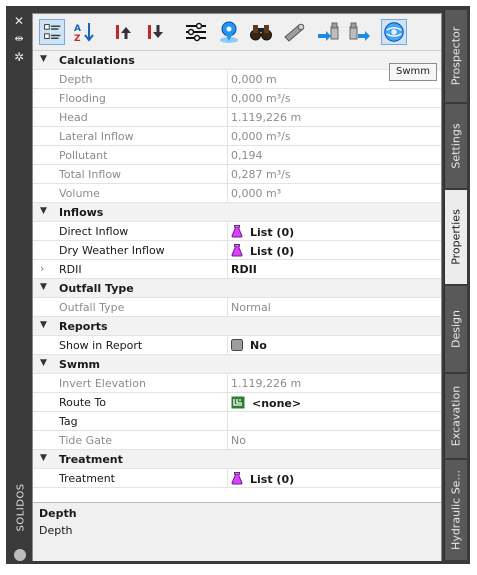 This screenshot has height=575, width=477. Describe the element at coordinates (83, 402) in the screenshot. I see `property-label: Route To` at that location.